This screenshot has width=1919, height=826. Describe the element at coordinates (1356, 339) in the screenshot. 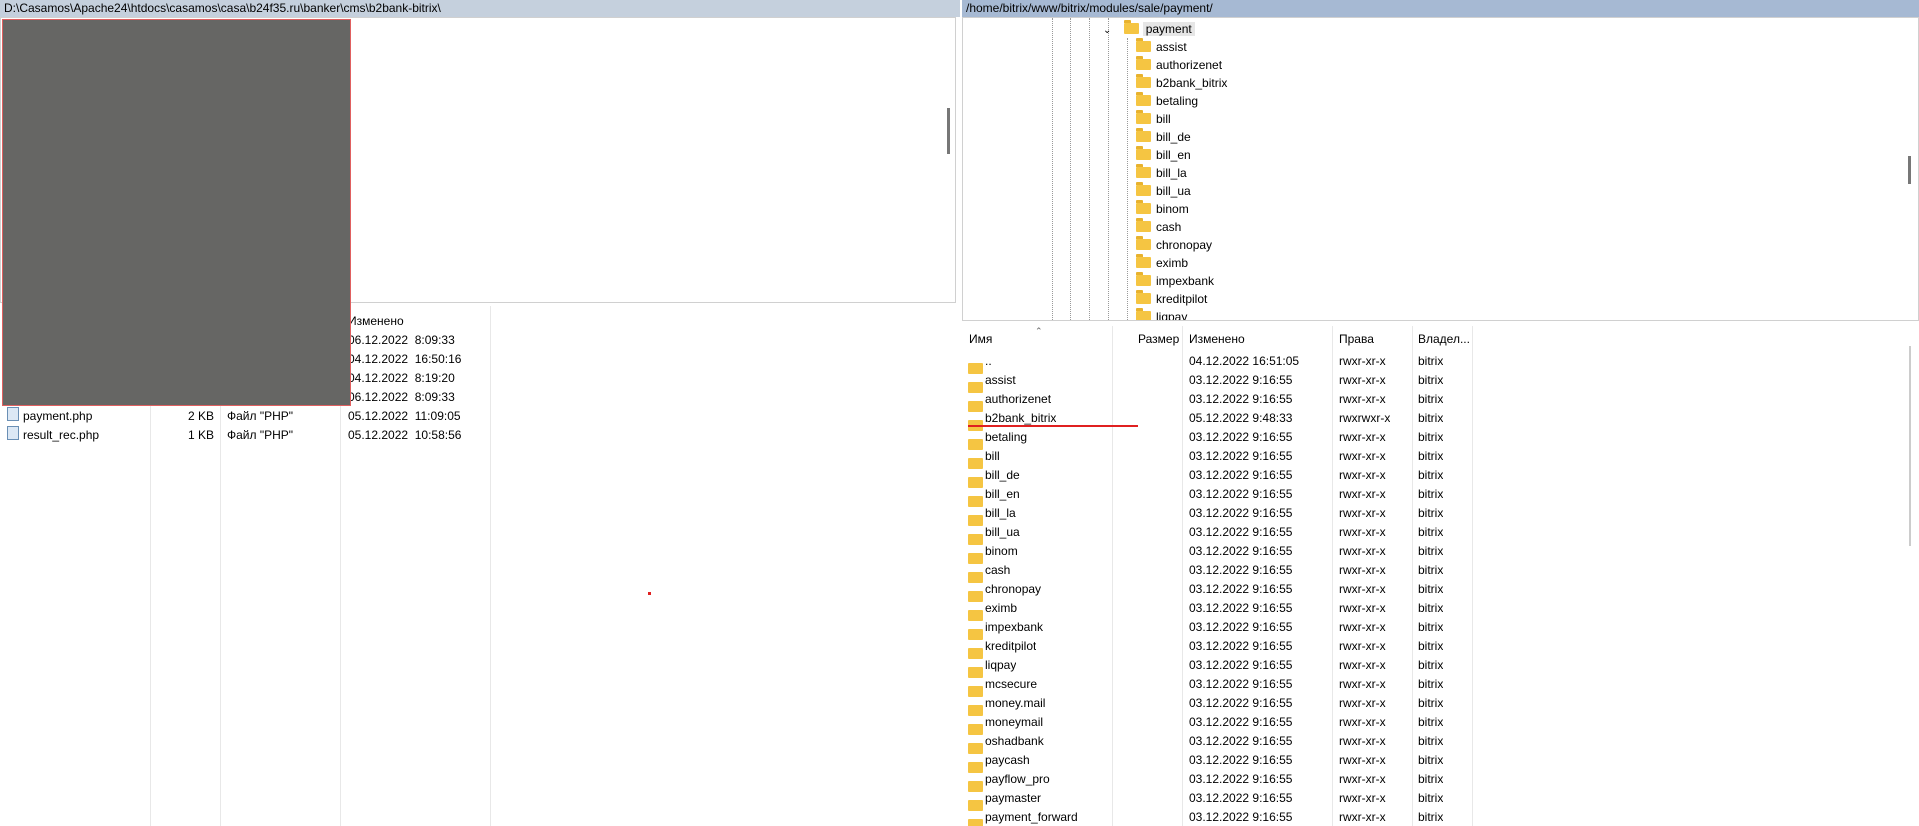

I see `right-col-perms: Права` at that location.